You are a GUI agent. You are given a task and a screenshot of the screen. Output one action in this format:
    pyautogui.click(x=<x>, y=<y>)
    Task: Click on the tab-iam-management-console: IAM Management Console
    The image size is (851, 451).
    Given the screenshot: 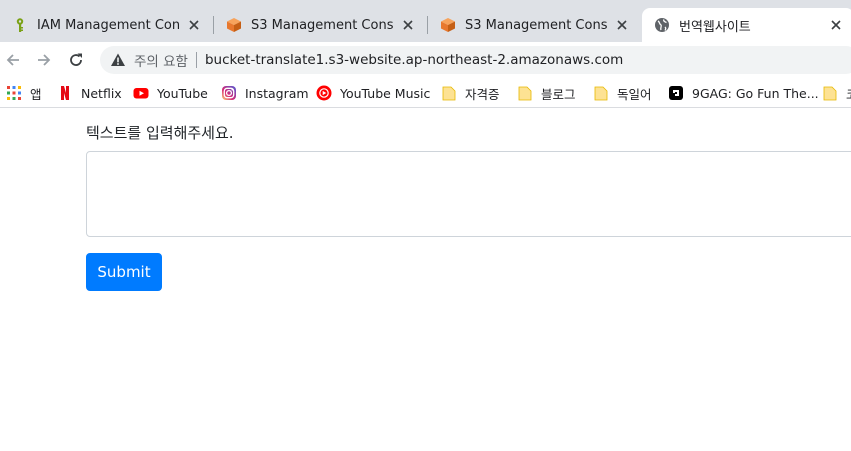 What is the action you would take?
    pyautogui.click(x=106, y=25)
    